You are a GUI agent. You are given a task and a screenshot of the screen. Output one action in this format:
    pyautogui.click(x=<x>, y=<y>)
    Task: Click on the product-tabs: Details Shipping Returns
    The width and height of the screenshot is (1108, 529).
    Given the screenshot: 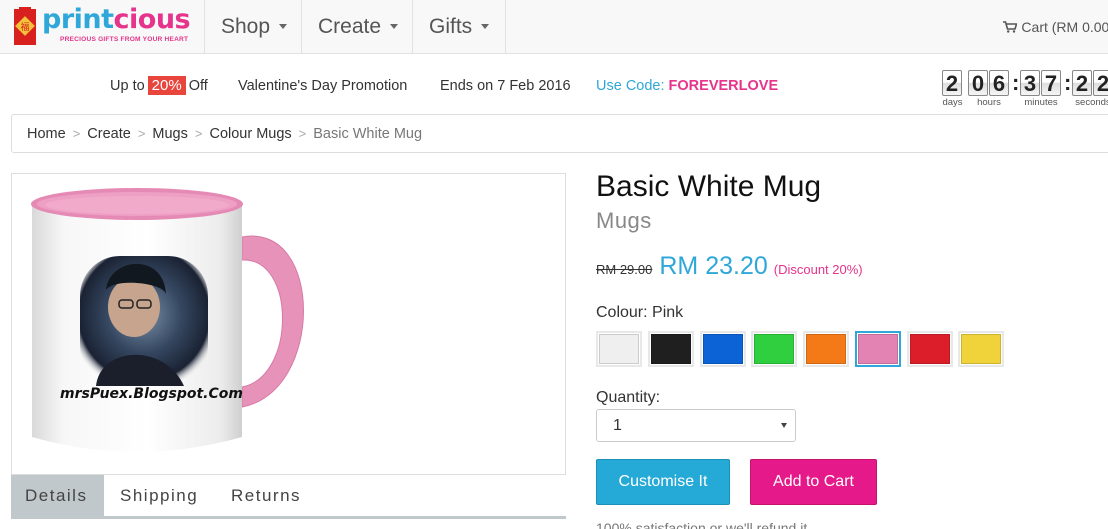 What is the action you would take?
    pyautogui.click(x=288, y=497)
    